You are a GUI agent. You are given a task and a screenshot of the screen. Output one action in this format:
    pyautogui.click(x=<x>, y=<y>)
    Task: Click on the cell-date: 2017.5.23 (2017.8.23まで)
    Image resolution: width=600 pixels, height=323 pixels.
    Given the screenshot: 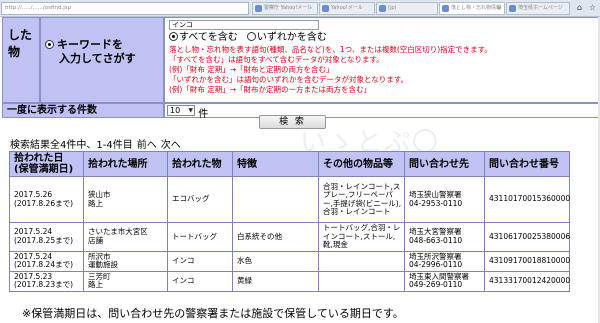 What is the action you would take?
    pyautogui.click(x=46, y=281)
    